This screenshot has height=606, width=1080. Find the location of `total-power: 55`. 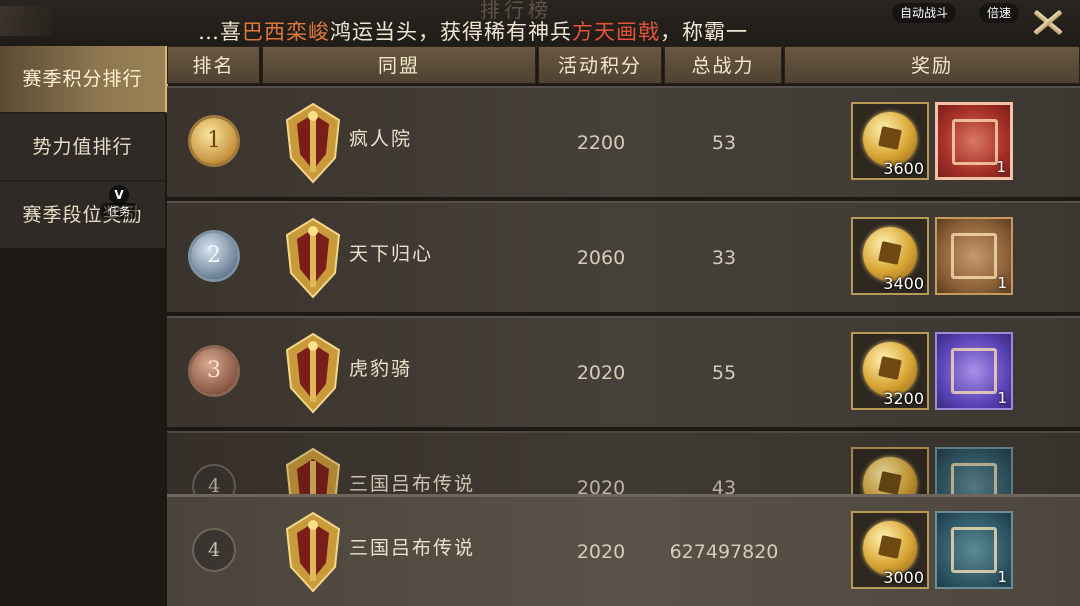

total-power: 55 is located at coordinates (724, 373).